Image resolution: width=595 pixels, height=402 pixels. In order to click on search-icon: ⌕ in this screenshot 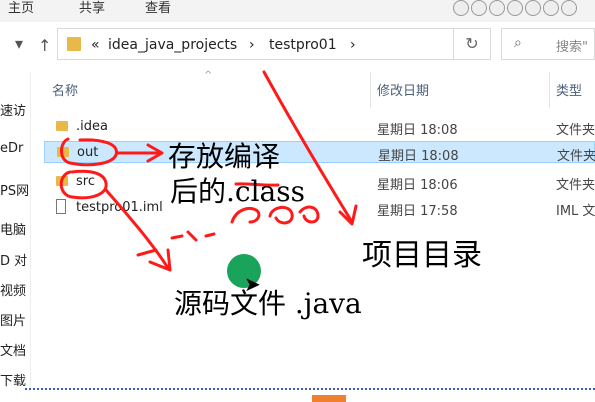, I will do `click(518, 43)`.